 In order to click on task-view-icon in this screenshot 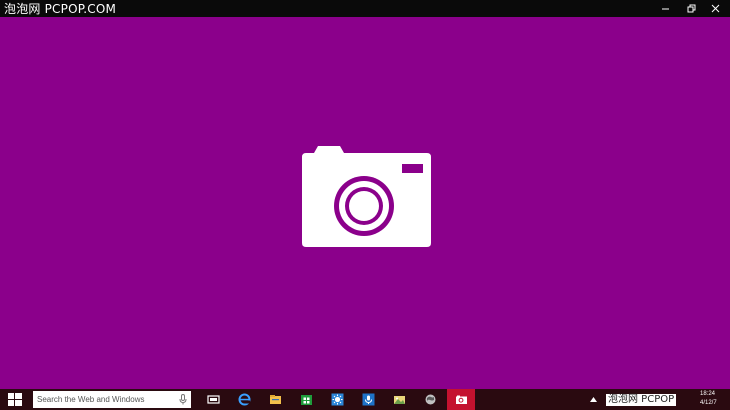, I will do `click(213, 399)`.